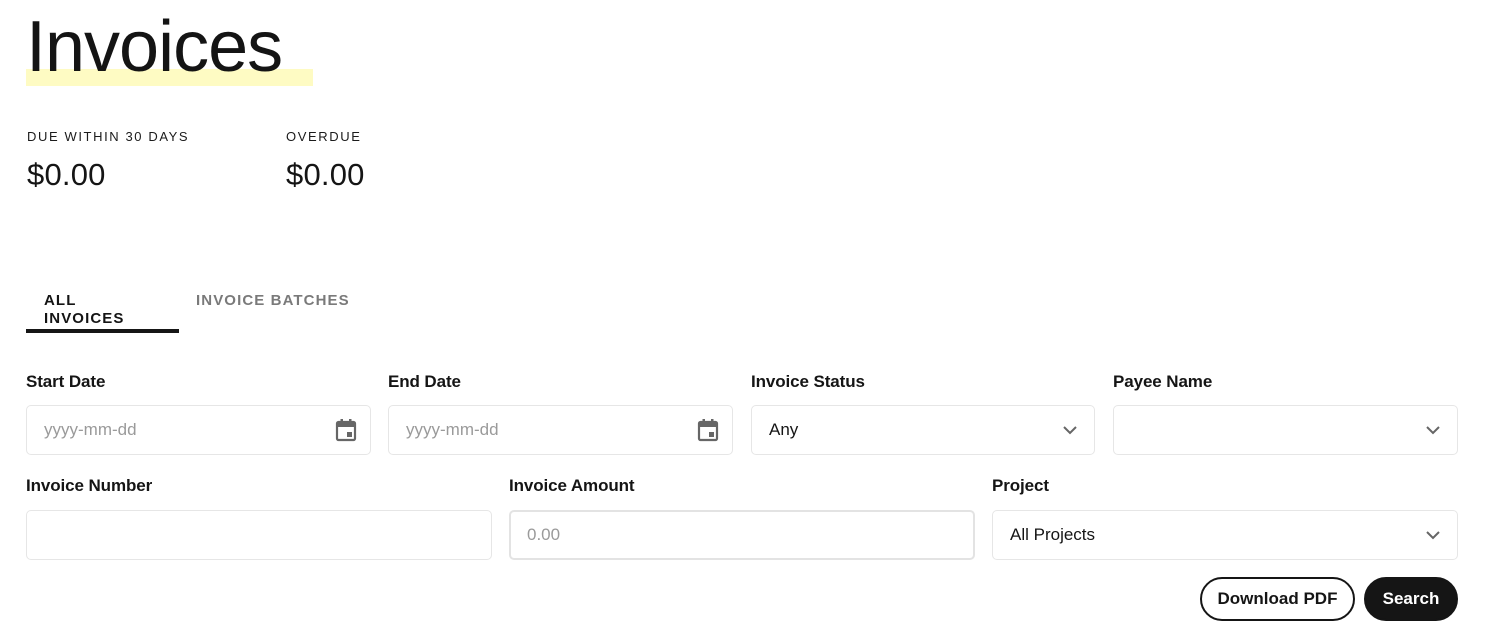 The height and width of the screenshot is (636, 1492). What do you see at coordinates (1225, 535) in the screenshot?
I see `project-select: All Projects` at bounding box center [1225, 535].